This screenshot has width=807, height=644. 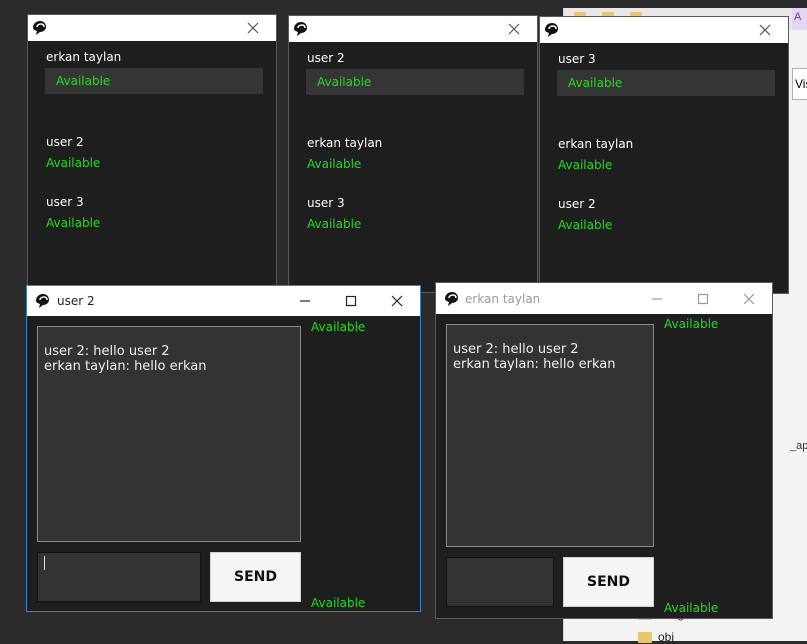 I want to click on title-bar: user 2, so click(x=223, y=301).